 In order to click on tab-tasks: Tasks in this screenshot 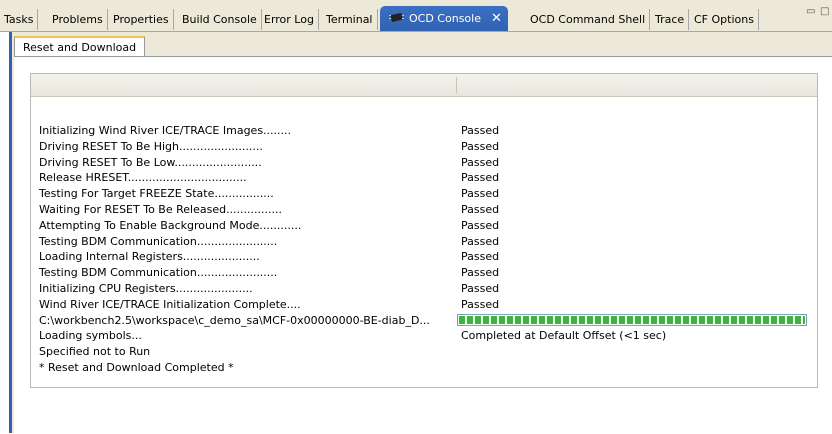, I will do `click(19, 19)`.